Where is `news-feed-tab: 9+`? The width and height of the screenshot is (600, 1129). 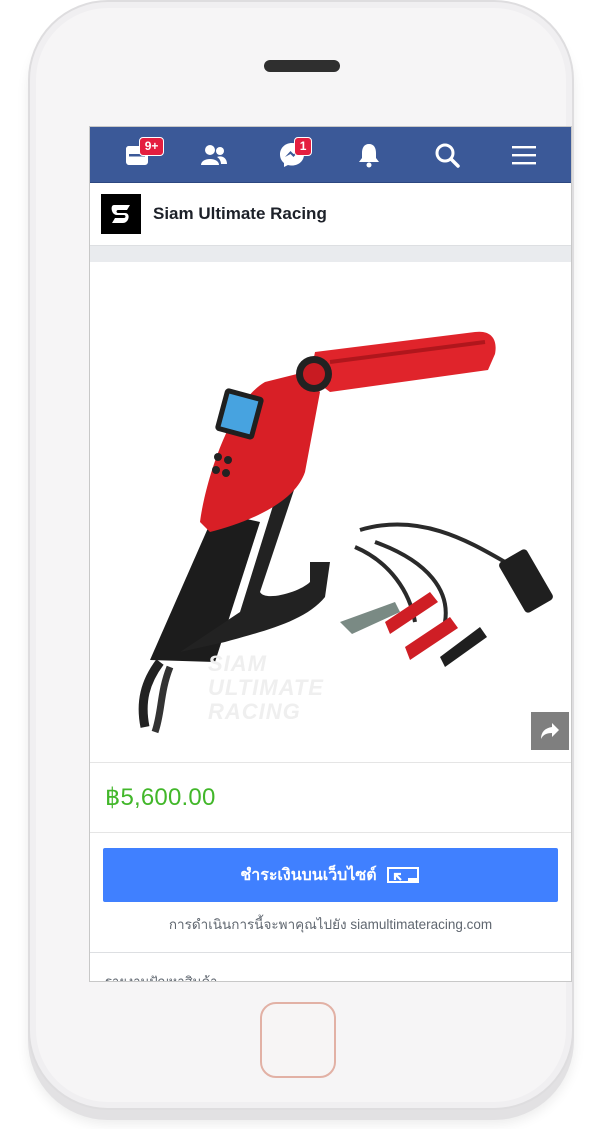
news-feed-tab: 9+ is located at coordinates (141, 155).